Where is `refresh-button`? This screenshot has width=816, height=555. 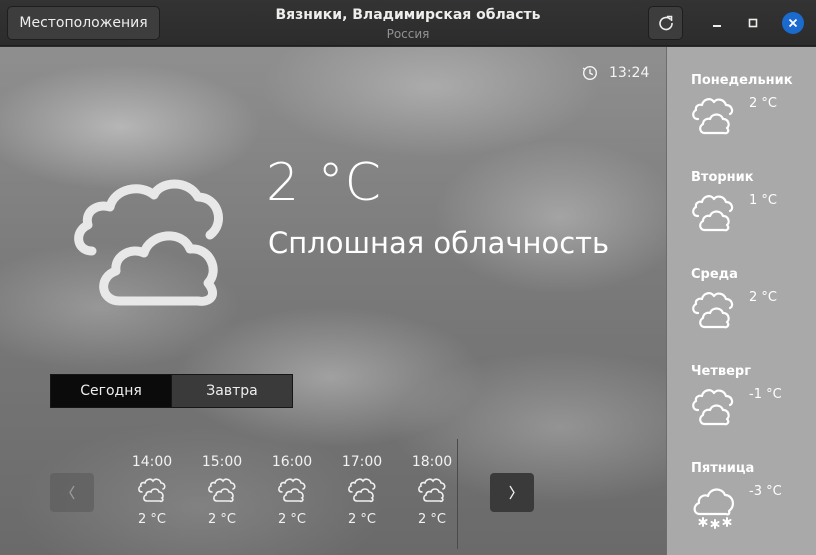 refresh-button is located at coordinates (665, 23).